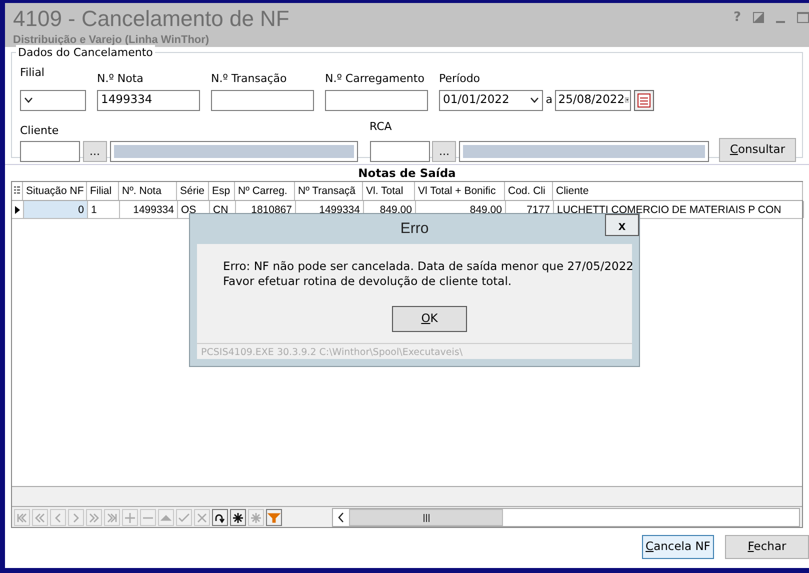  I want to click on dialog-title: Erro, so click(414, 228).